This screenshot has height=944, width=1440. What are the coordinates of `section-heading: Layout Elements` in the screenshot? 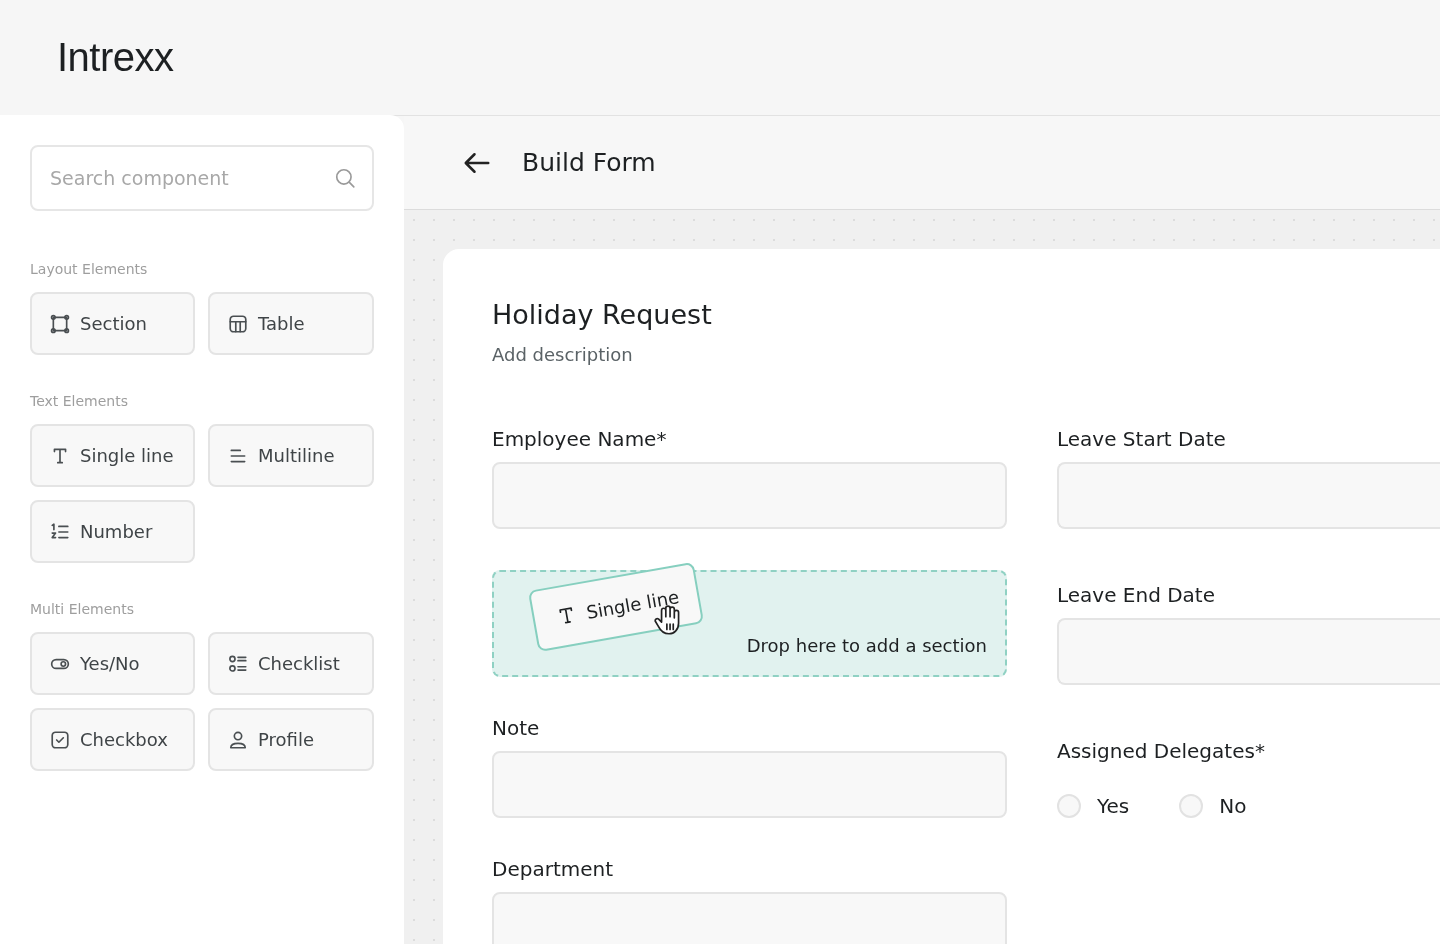 It's located at (89, 269).